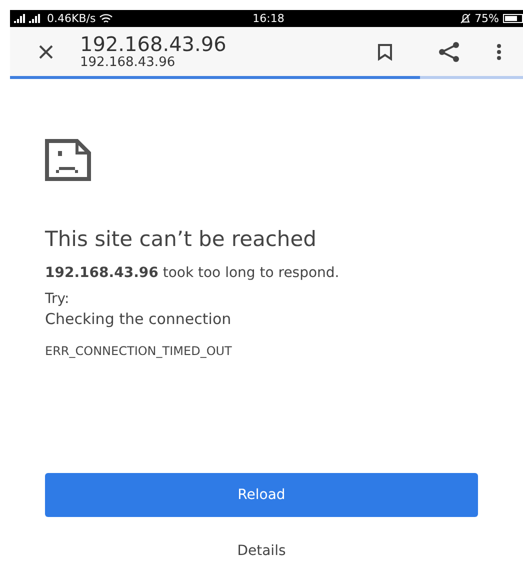  I want to click on wifi-icon, so click(105, 19).